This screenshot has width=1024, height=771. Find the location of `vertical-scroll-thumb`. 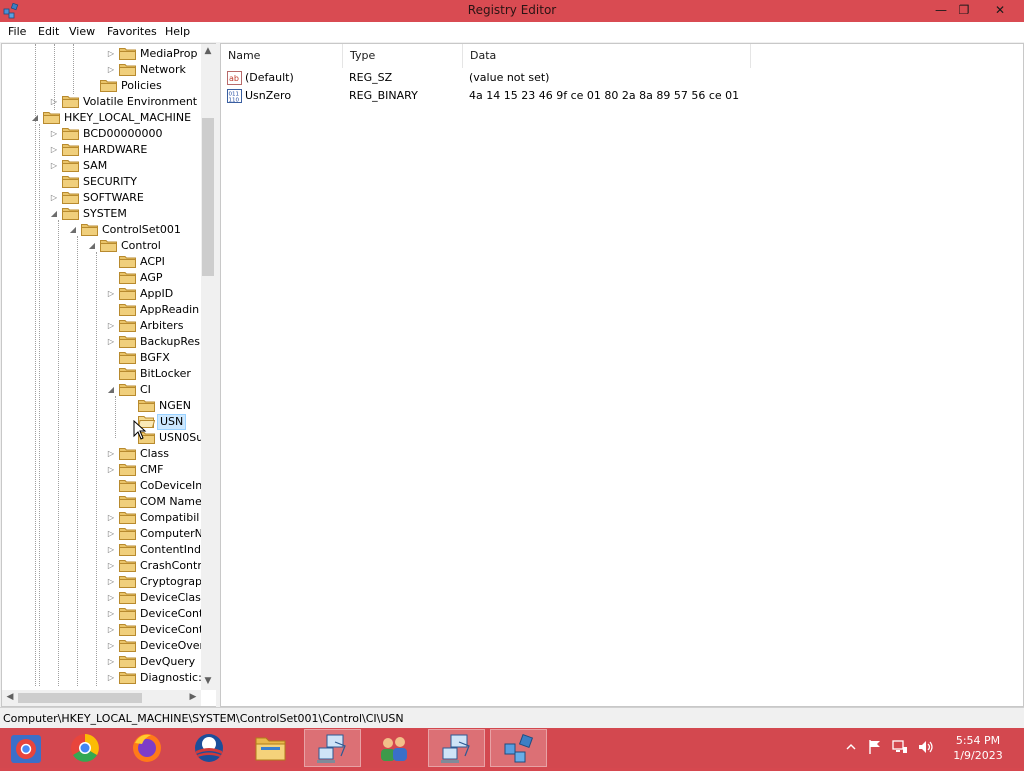

vertical-scroll-thumb is located at coordinates (208, 197).